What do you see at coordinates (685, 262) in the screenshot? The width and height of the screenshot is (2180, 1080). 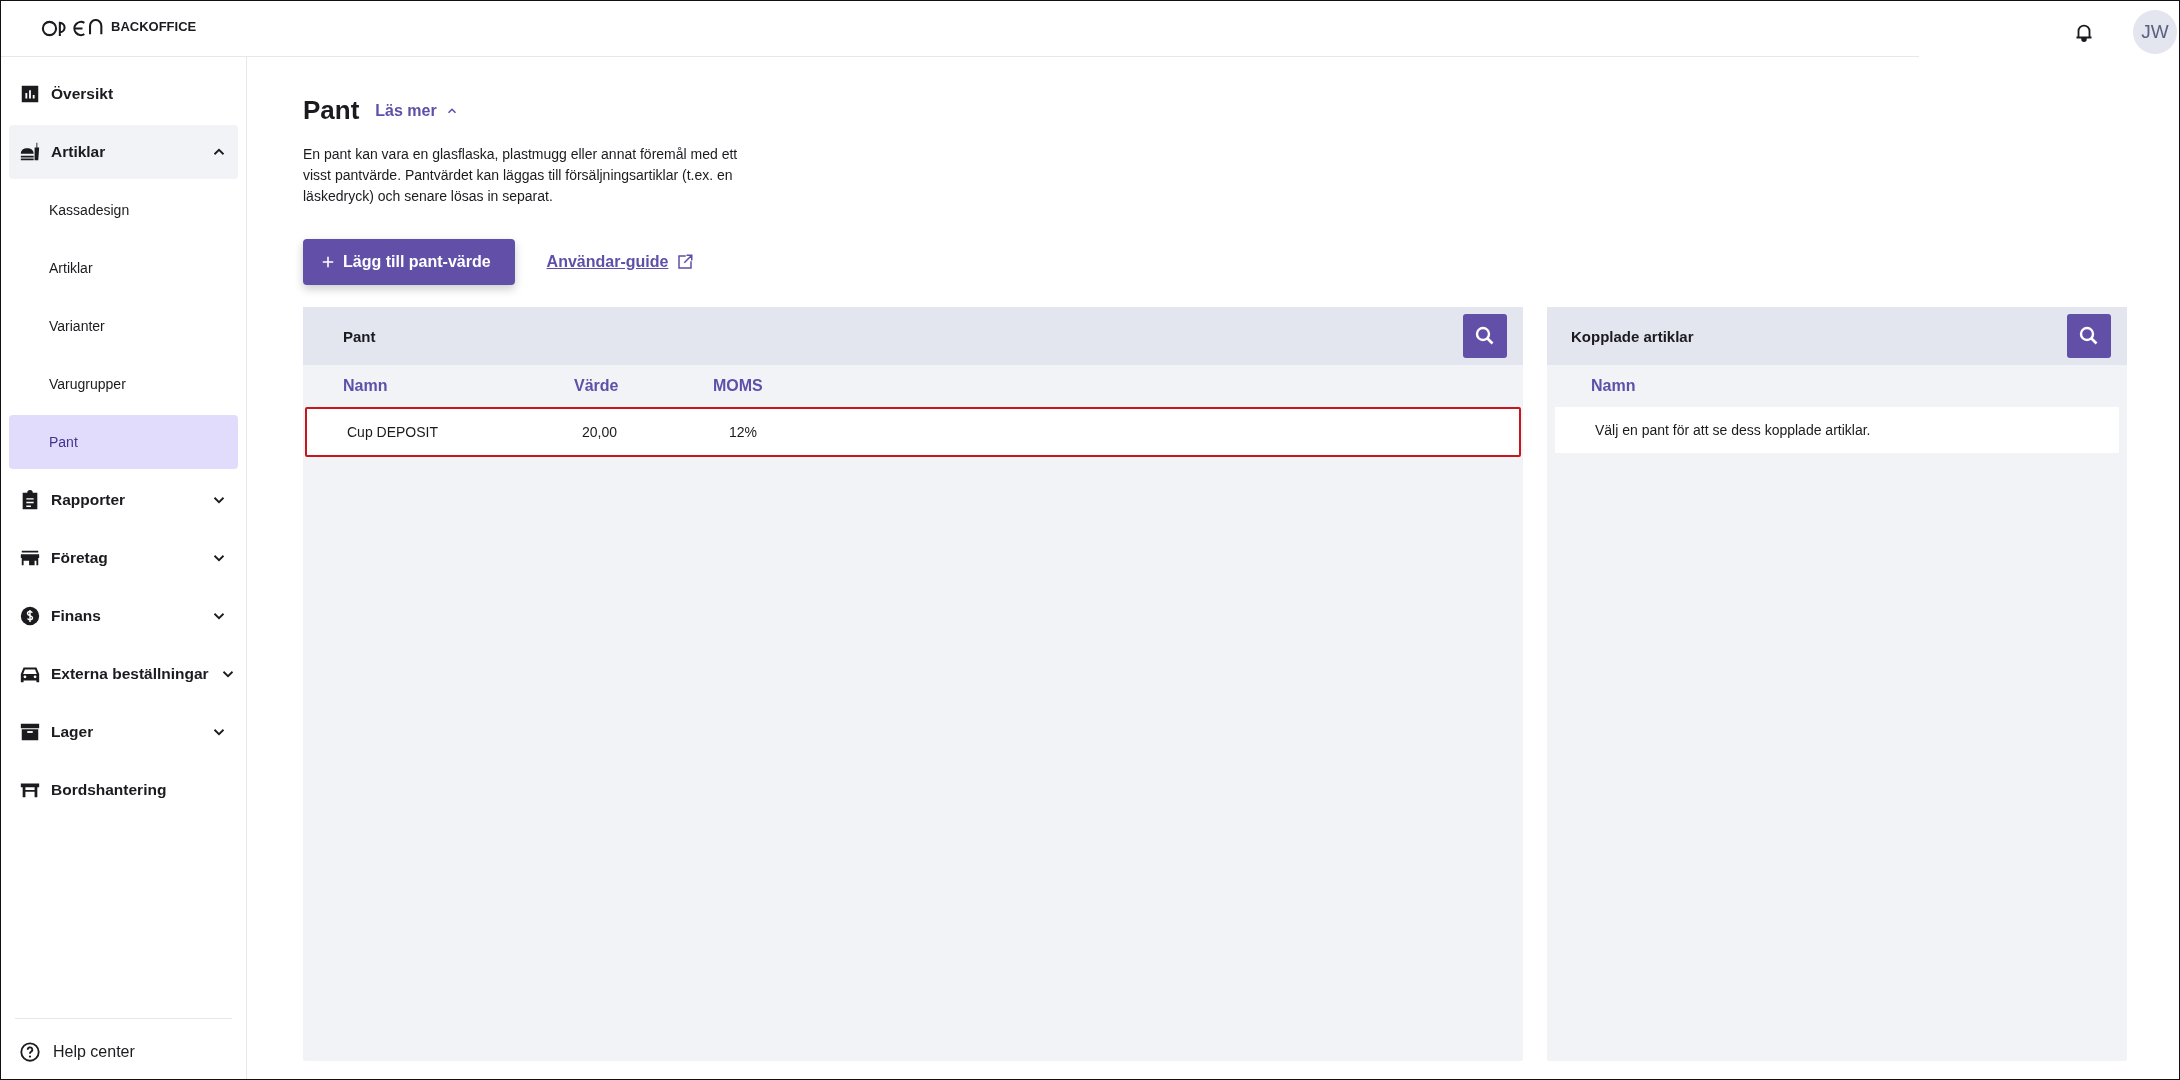 I see `external-link-icon` at bounding box center [685, 262].